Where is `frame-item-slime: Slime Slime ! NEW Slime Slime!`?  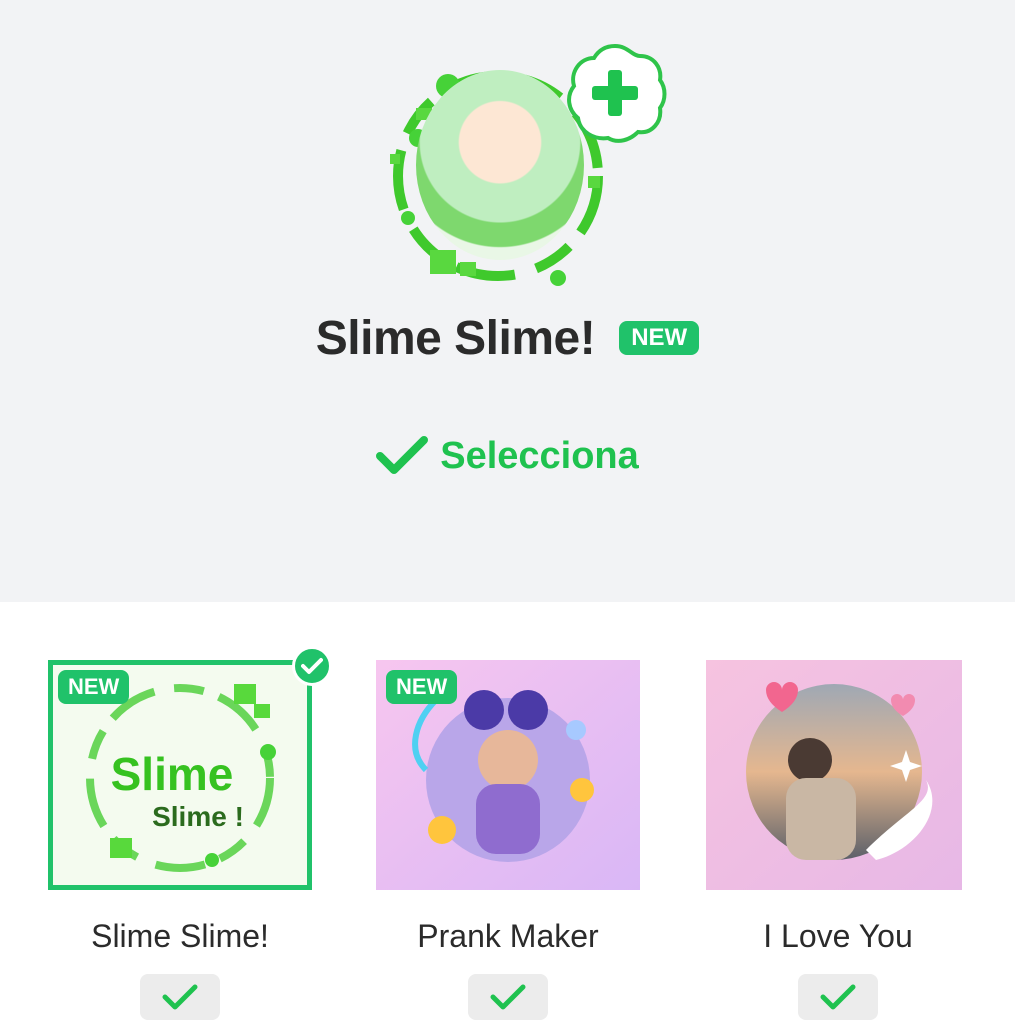
frame-item-slime: Slime Slime ! NEW Slime Slime! is located at coordinates (190, 835).